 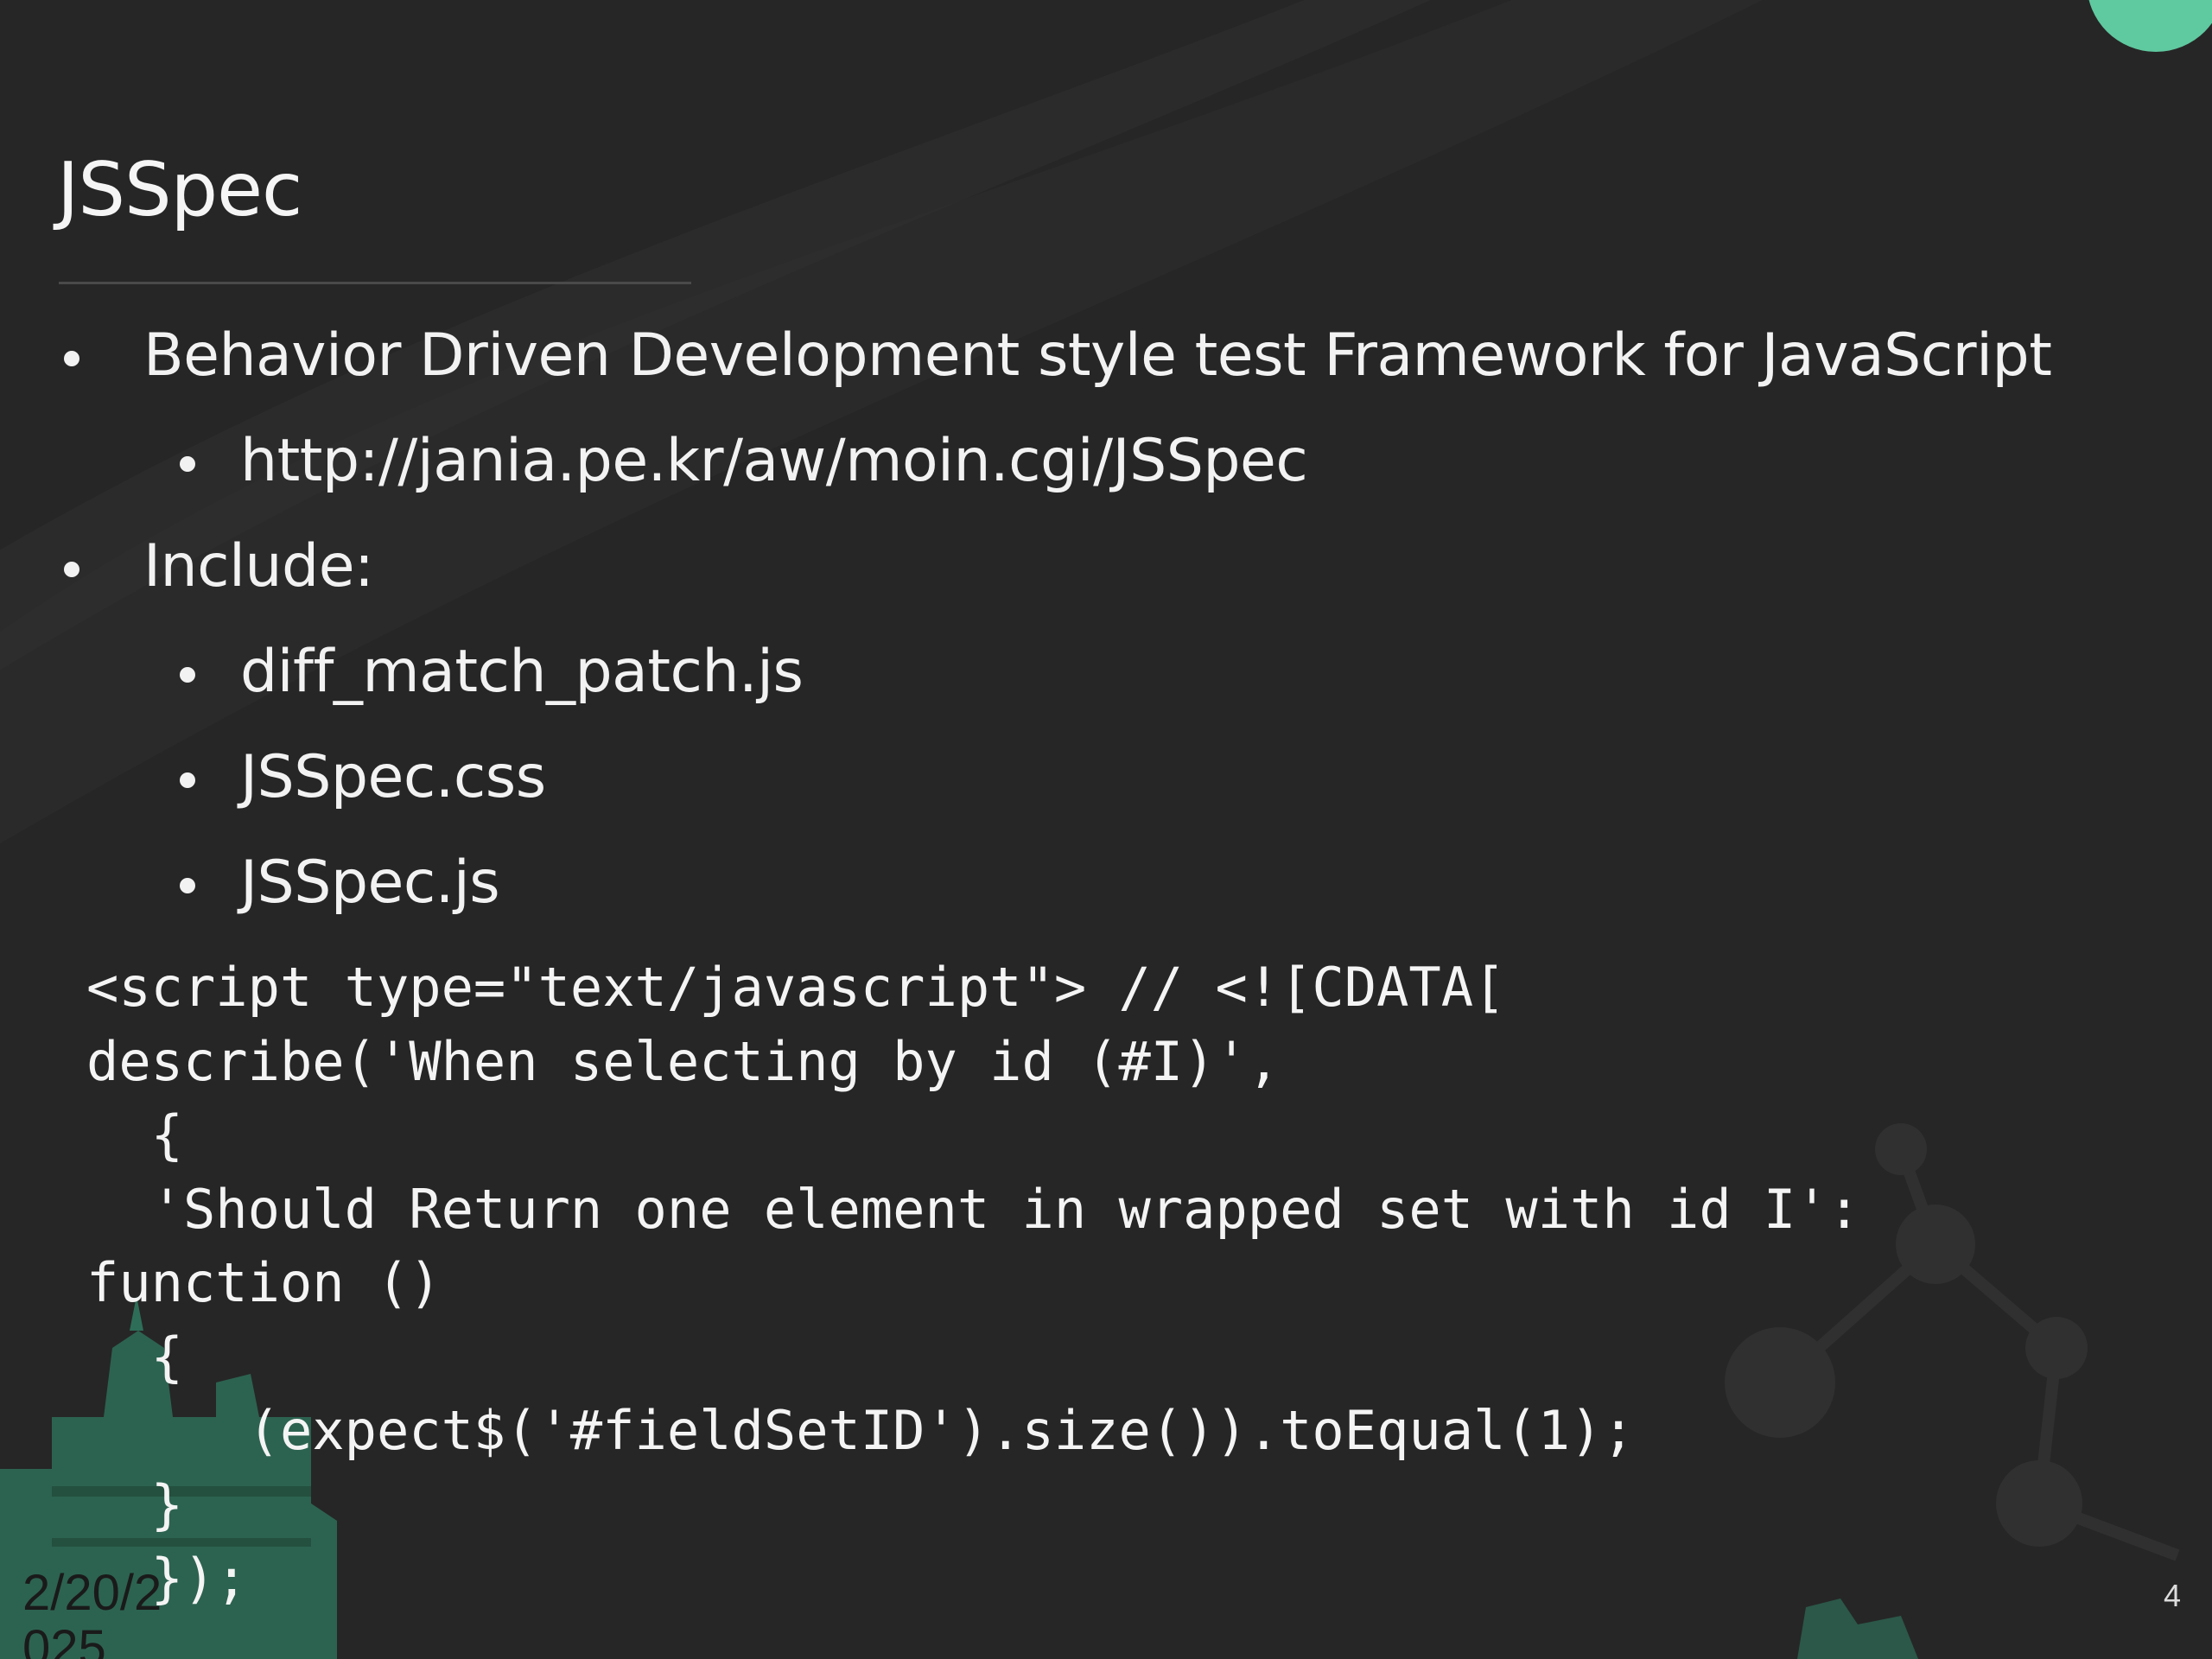 I want to click on title-divider, so click(x=375, y=283).